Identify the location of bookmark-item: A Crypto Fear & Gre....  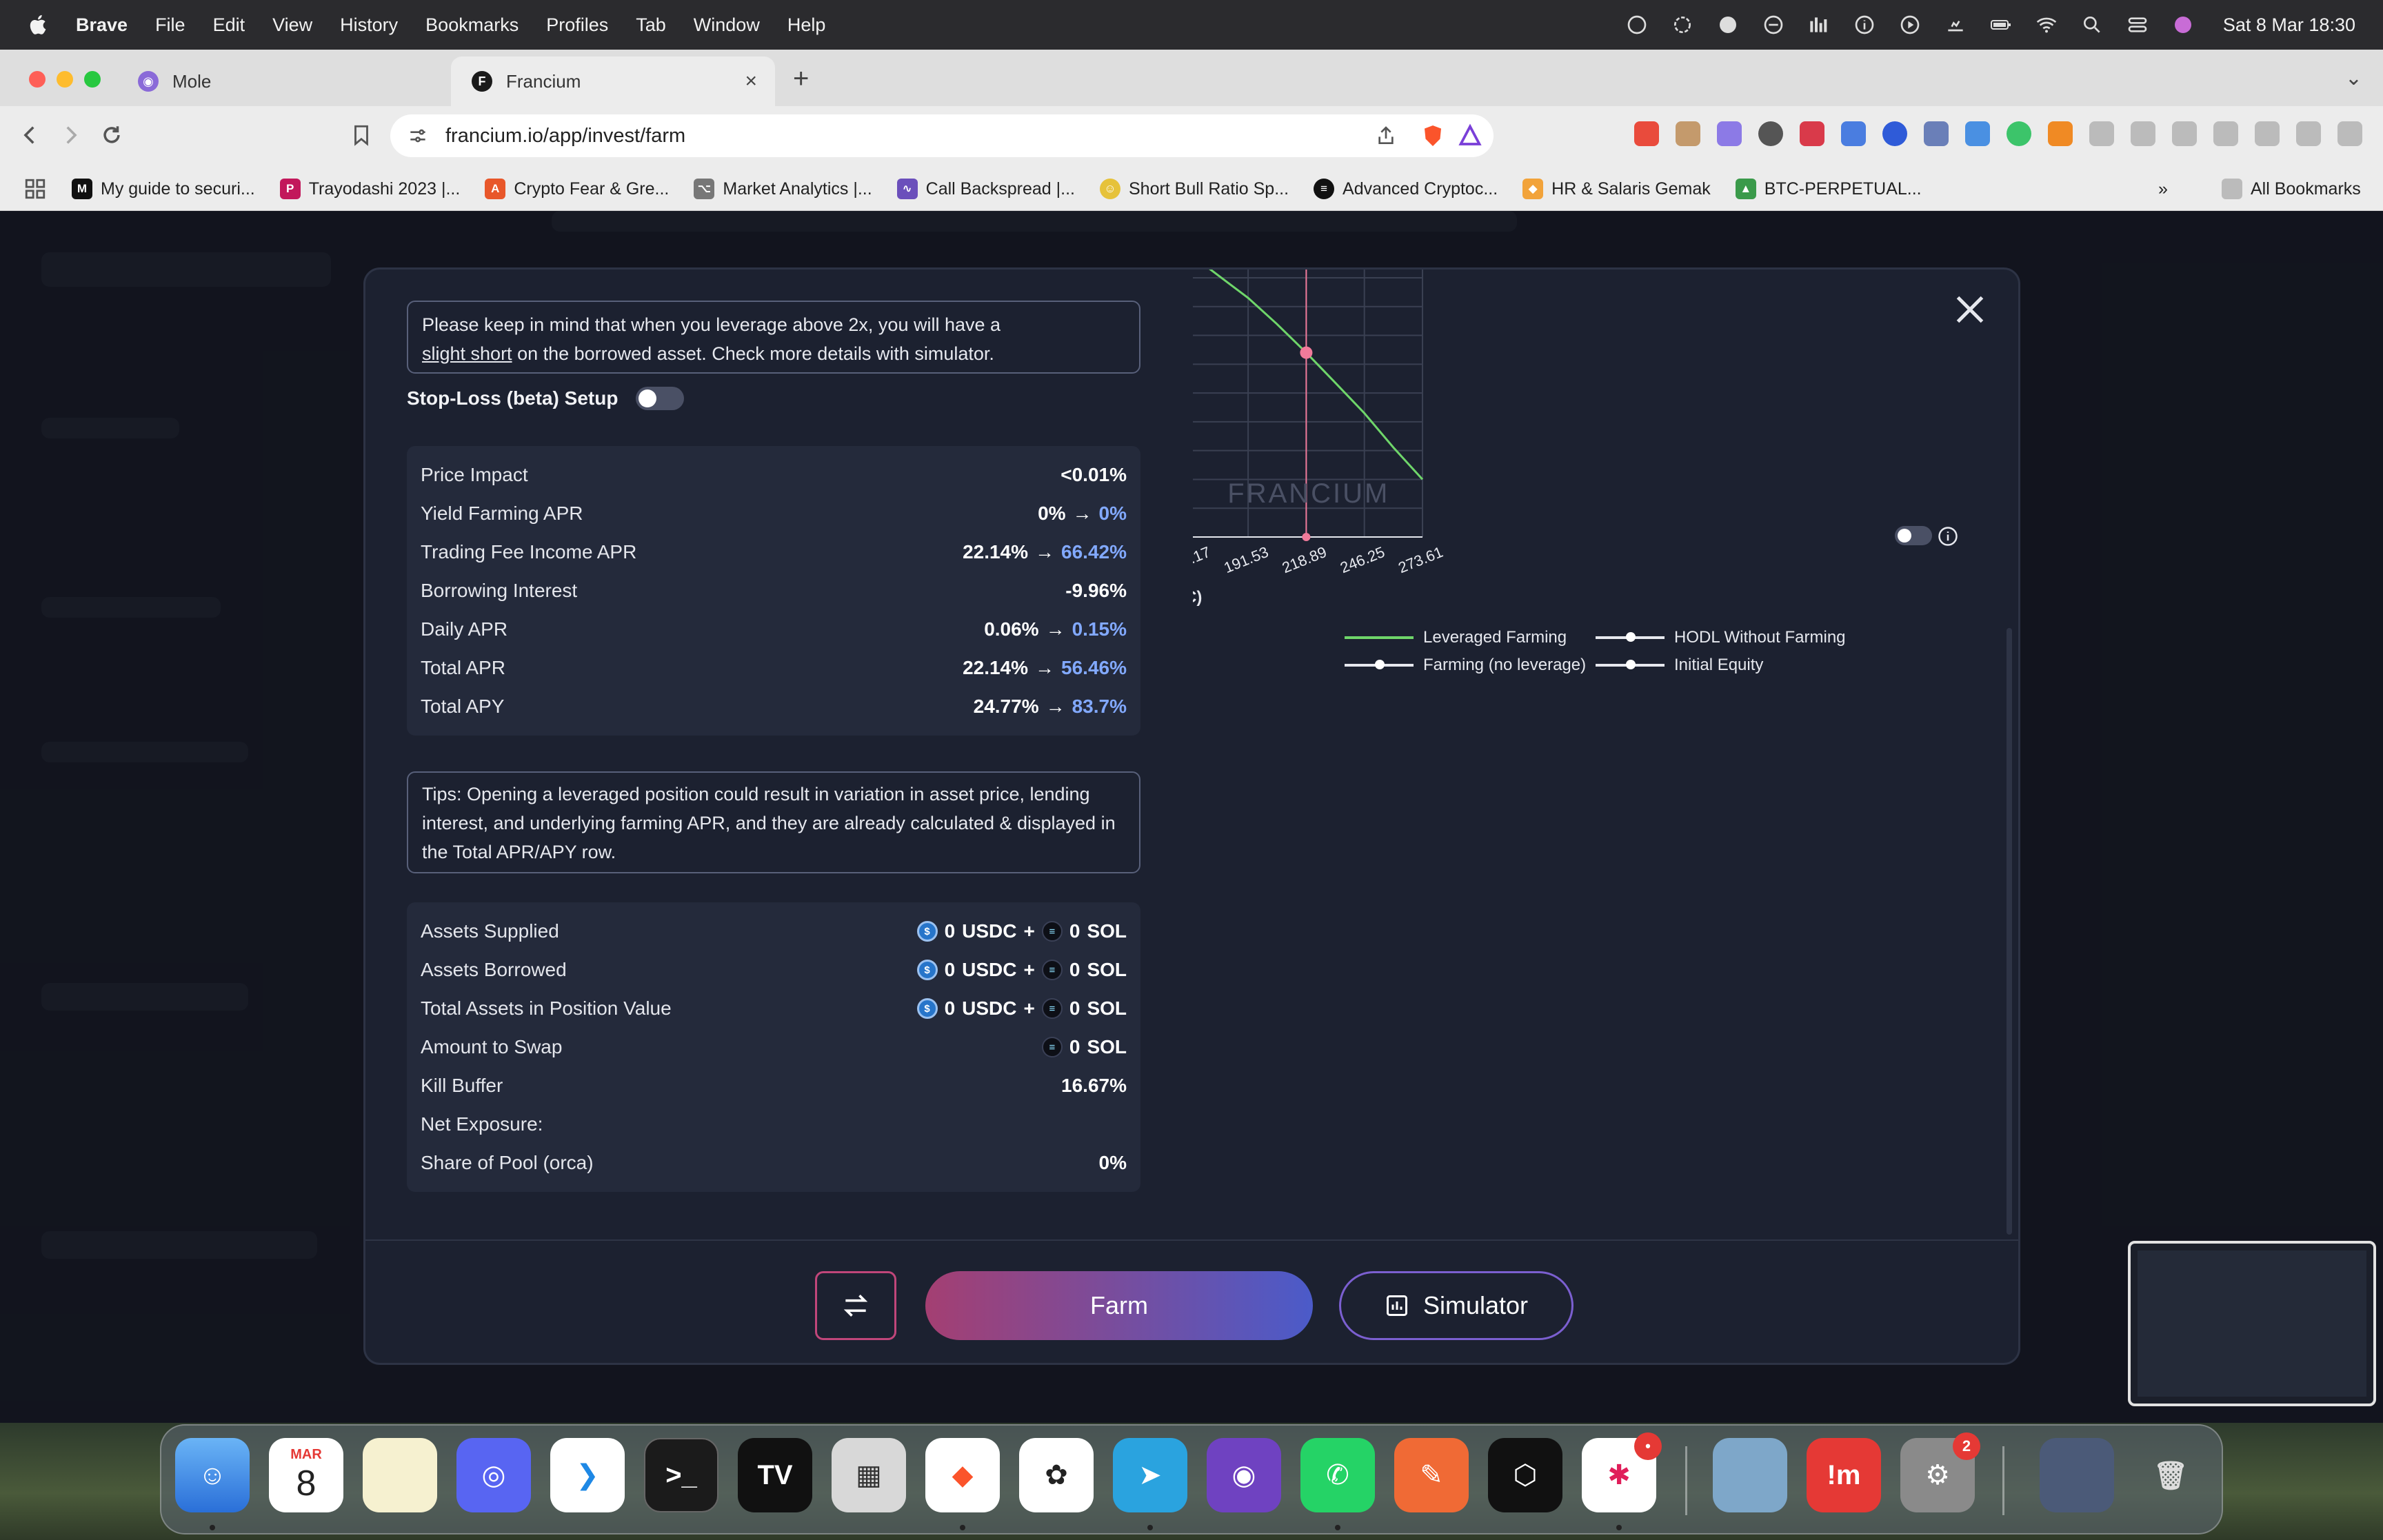
(577, 189).